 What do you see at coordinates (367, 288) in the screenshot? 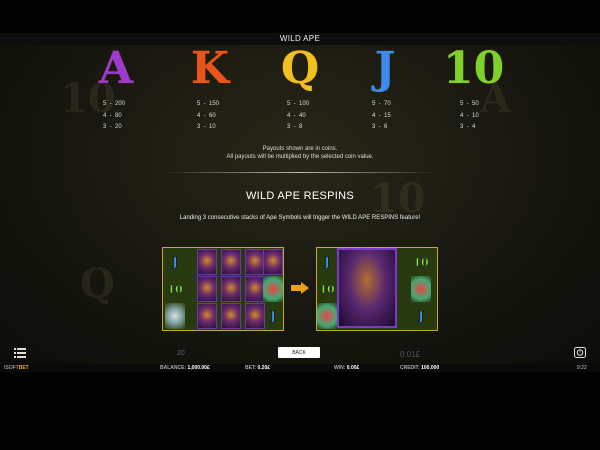
I see `wild-ape-big-symbol` at bounding box center [367, 288].